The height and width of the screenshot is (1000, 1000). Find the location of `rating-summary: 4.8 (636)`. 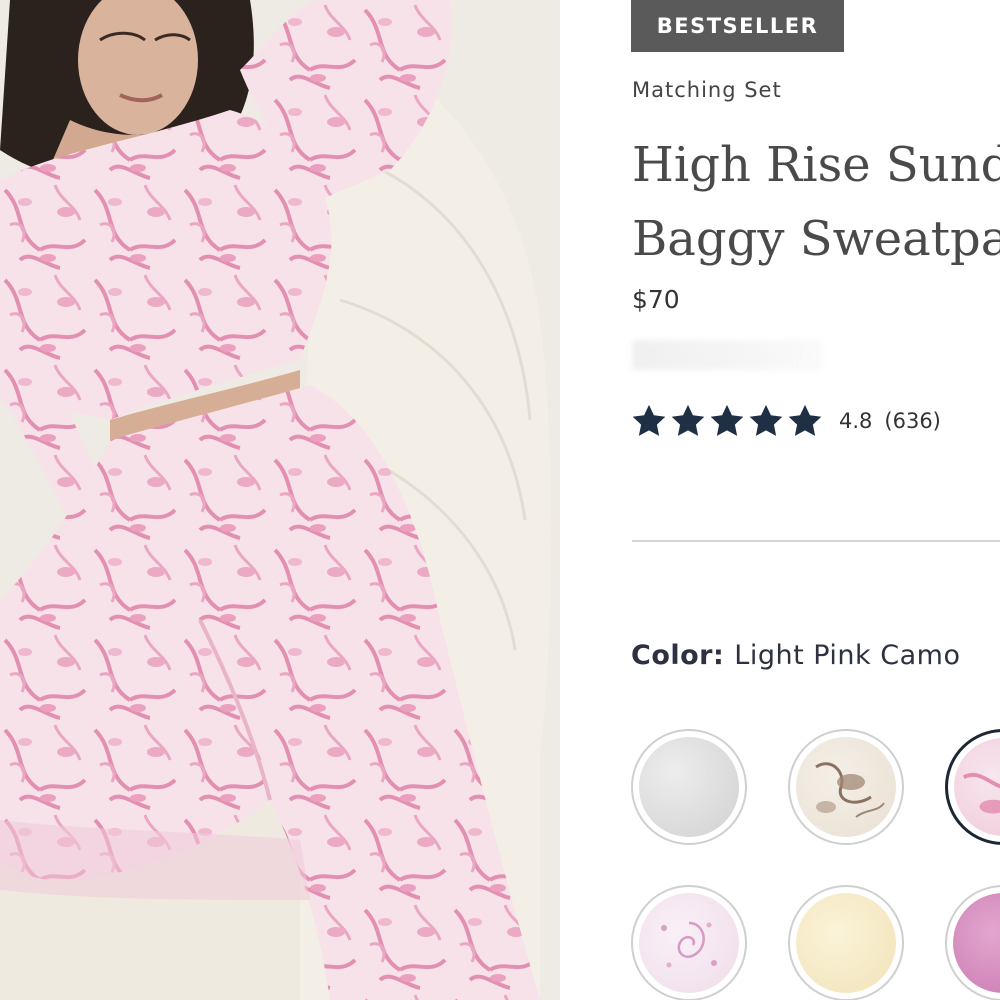

rating-summary: 4.8 (636) is located at coordinates (785, 421).